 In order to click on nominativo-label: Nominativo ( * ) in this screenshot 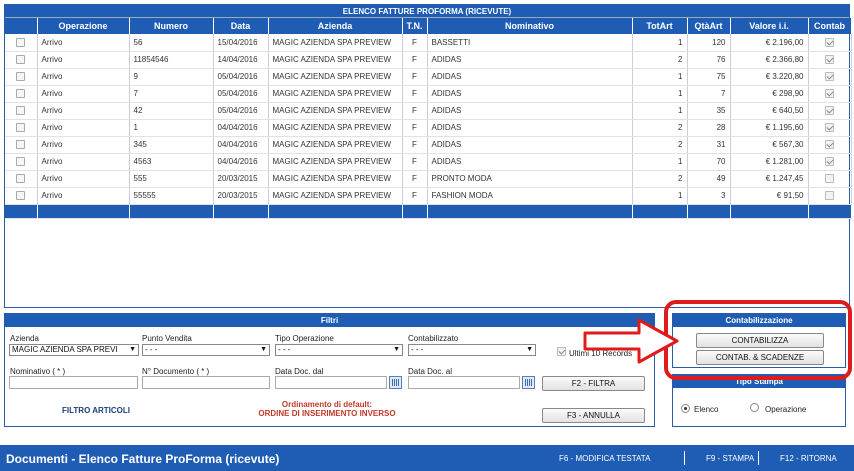, I will do `click(38, 371)`.